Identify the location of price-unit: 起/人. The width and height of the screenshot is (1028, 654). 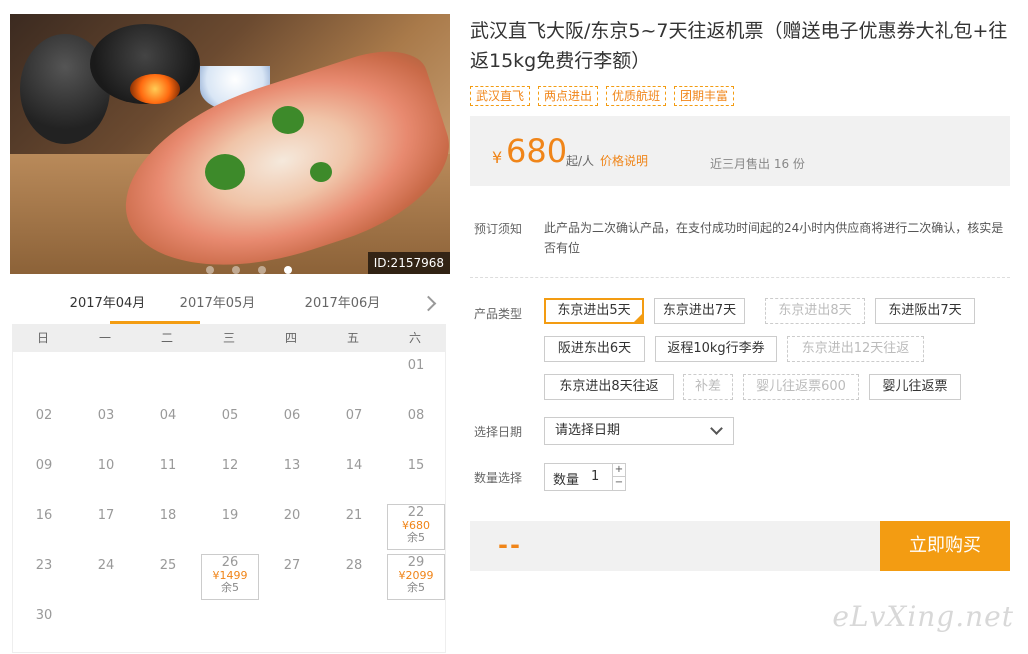
(580, 161).